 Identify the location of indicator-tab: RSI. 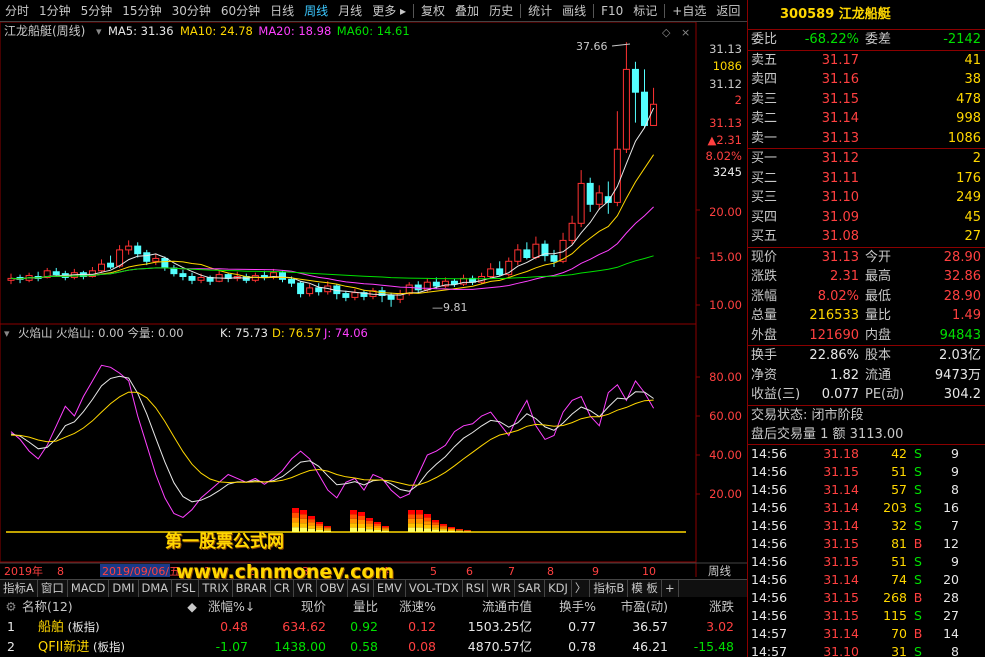
(476, 588).